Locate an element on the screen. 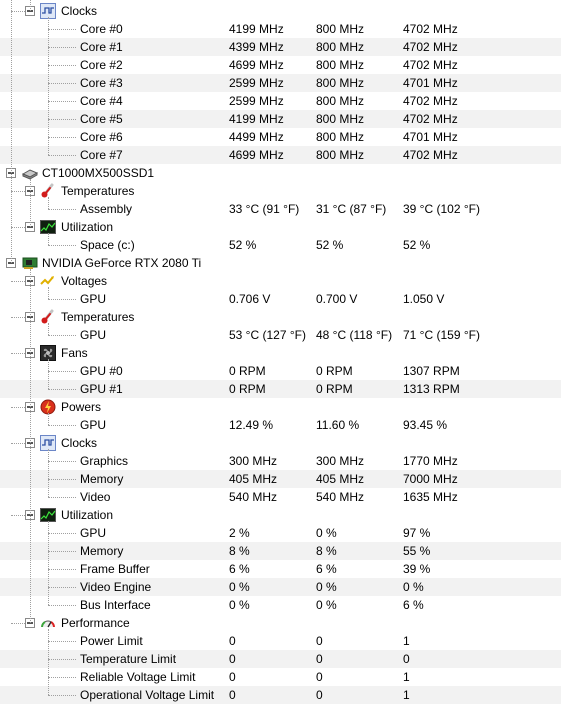 The image size is (561, 704). min-value: 0.700 V is located at coordinates (337, 299).